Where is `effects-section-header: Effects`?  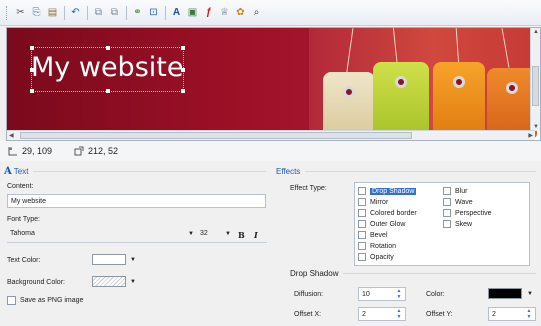 effects-section-header: Effects is located at coordinates (406, 171).